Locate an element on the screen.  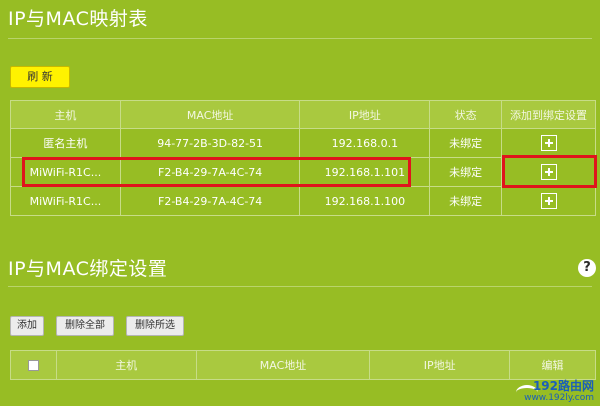
column-header: 状态 is located at coordinates (466, 114).